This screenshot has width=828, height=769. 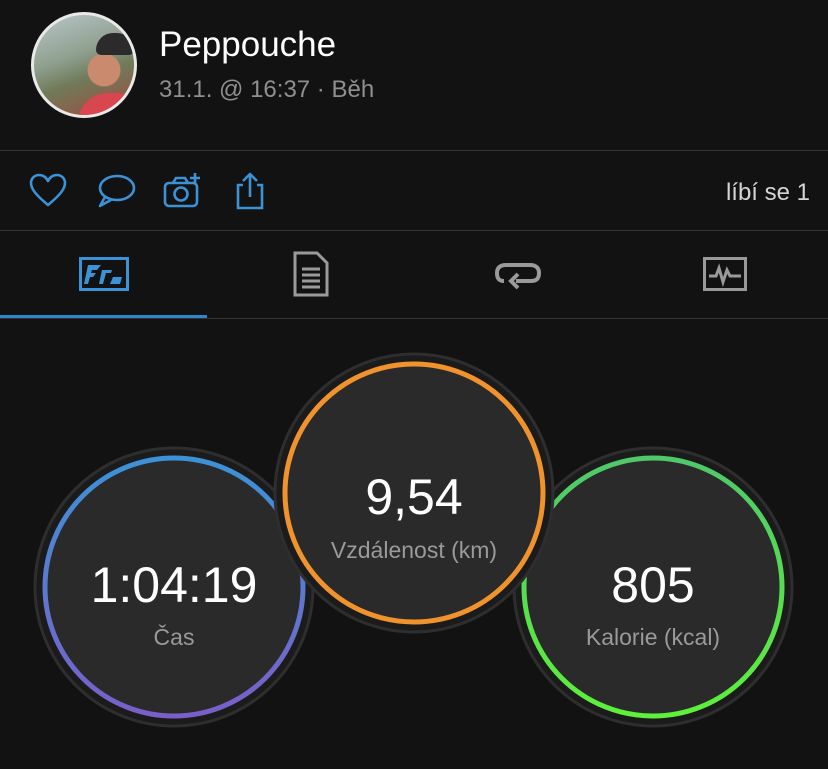 What do you see at coordinates (414, 318) in the screenshot?
I see `divider` at bounding box center [414, 318].